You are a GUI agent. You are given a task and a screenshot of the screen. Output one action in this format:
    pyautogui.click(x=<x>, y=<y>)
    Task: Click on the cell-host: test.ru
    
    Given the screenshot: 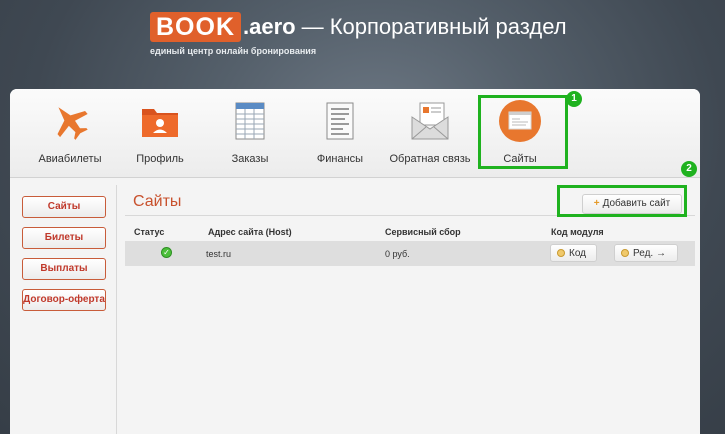 What is the action you would take?
    pyautogui.click(x=219, y=254)
    